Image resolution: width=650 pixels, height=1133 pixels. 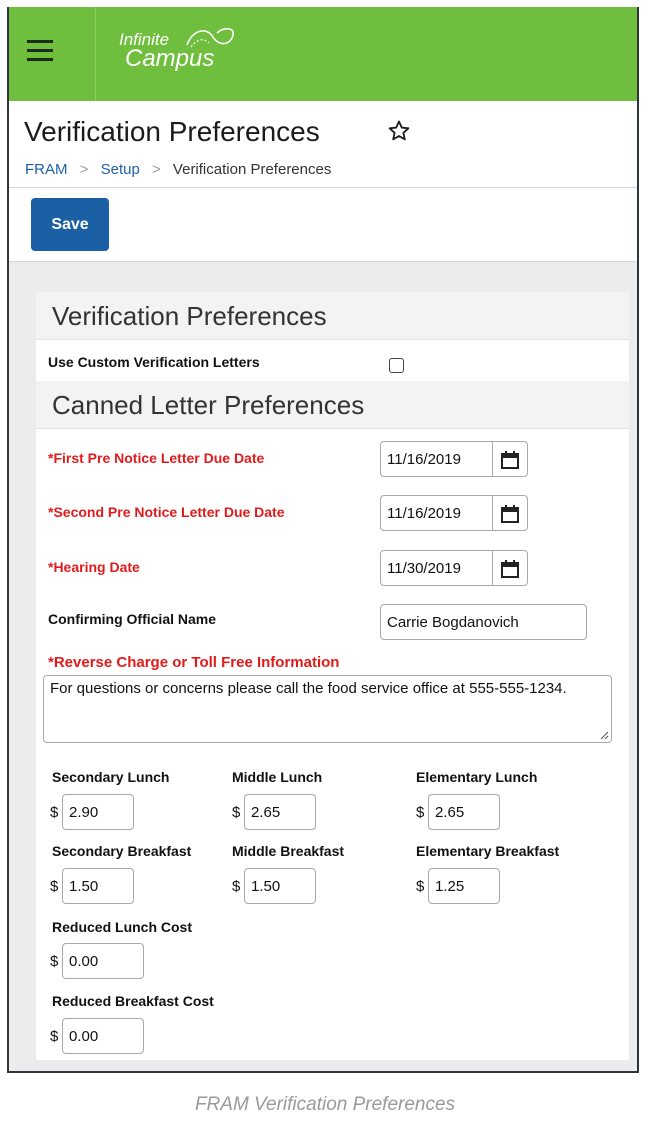 I want to click on elementary-lunch-label: Elementary Lunch, so click(x=477, y=777).